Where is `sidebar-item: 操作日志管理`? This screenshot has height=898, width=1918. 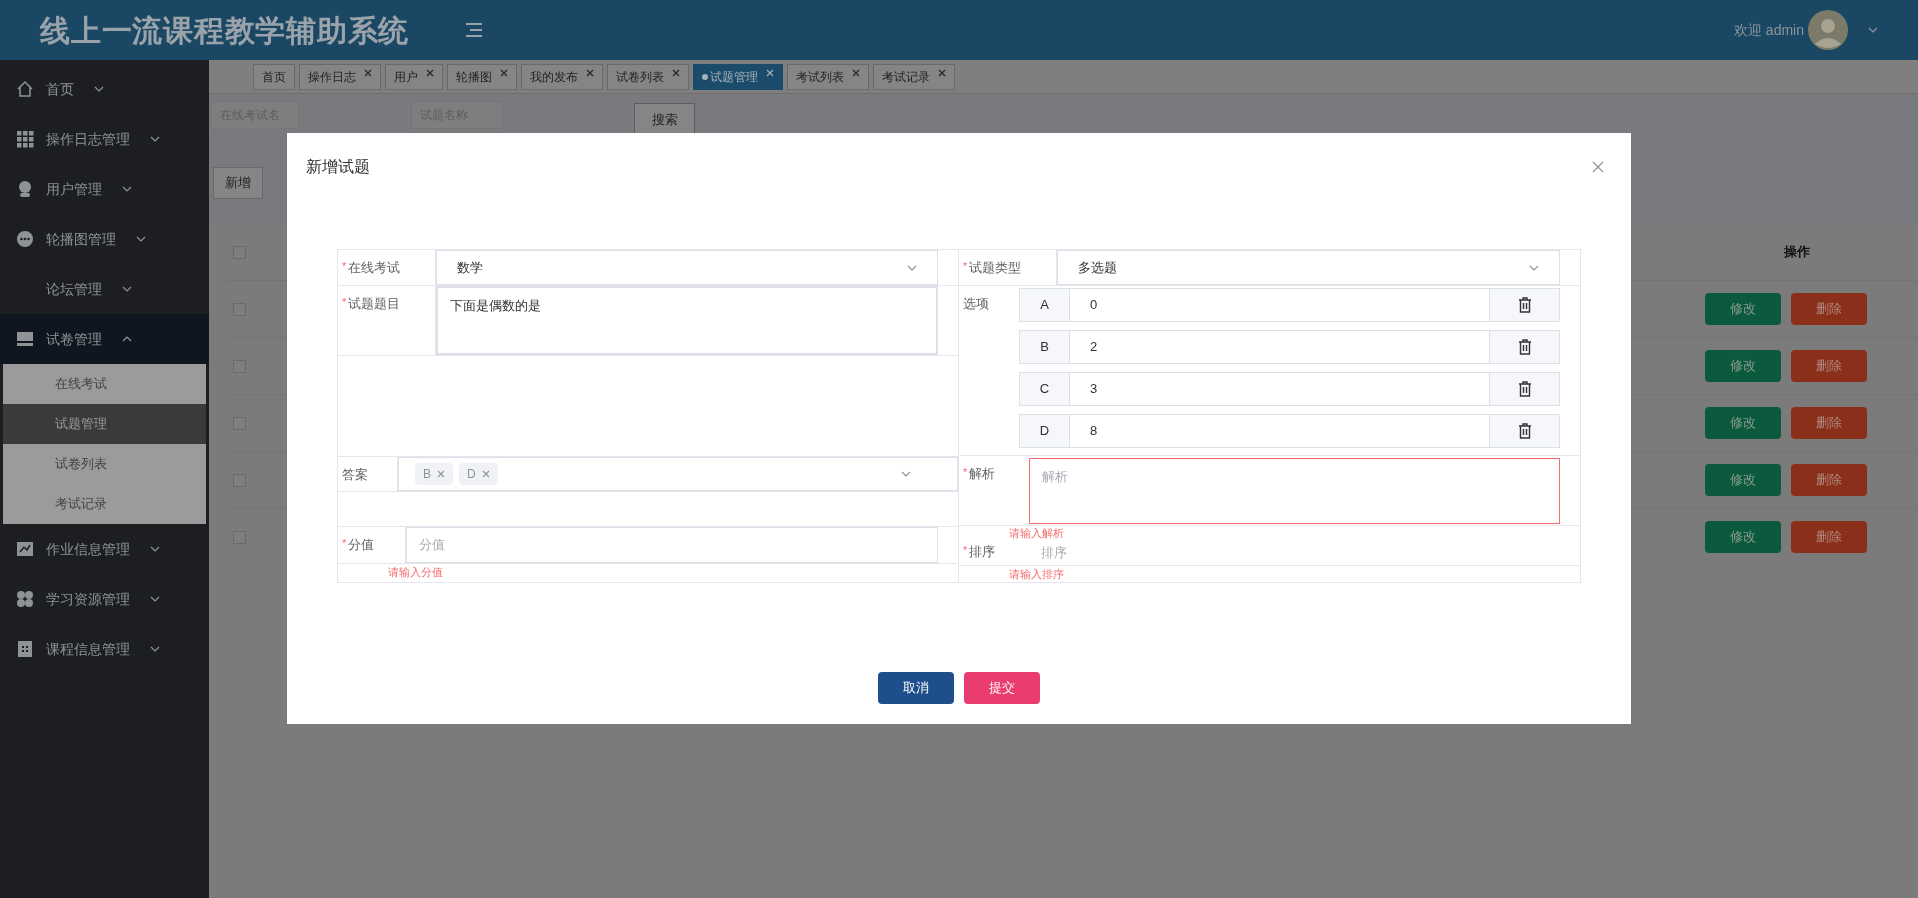 sidebar-item: 操作日志管理 is located at coordinates (104, 139).